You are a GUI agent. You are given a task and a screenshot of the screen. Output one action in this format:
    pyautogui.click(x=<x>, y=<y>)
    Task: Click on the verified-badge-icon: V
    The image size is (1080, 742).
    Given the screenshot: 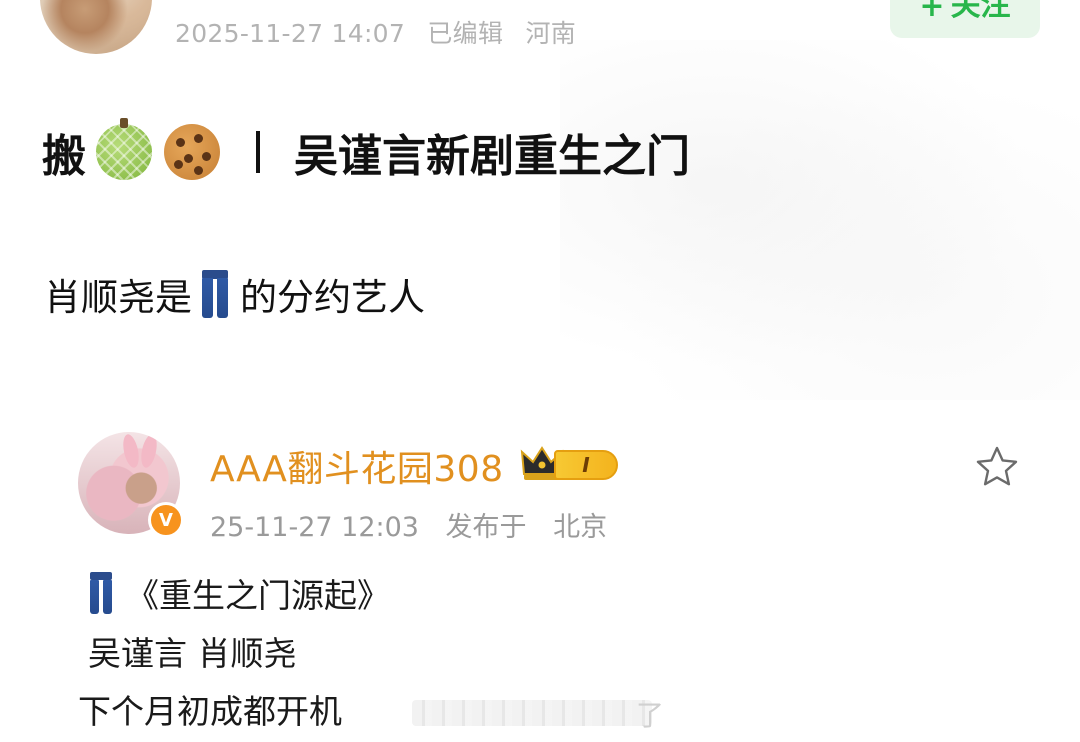 What is the action you would take?
    pyautogui.click(x=166, y=520)
    